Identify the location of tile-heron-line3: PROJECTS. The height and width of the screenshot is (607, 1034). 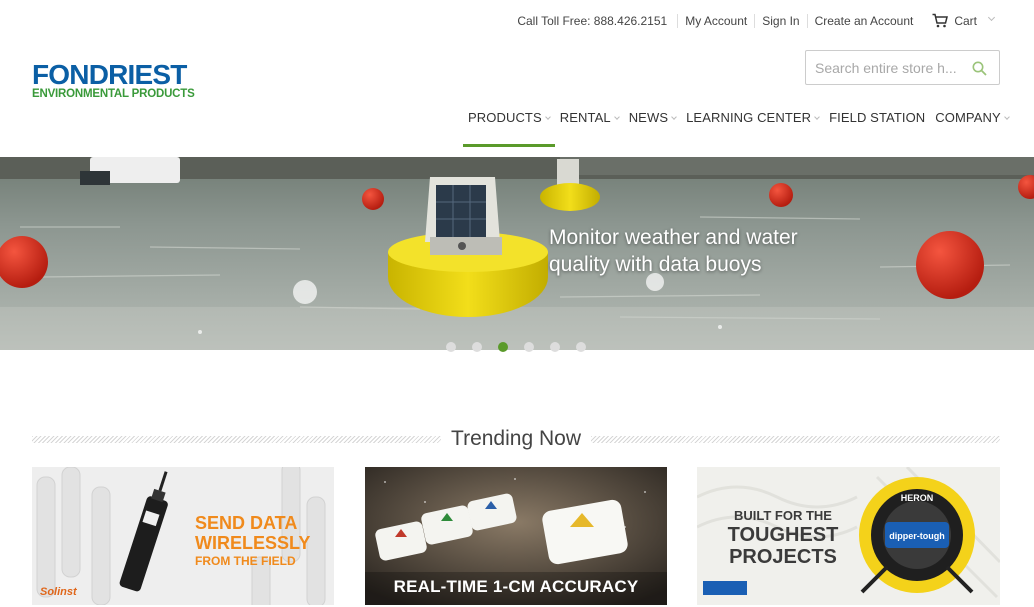
(783, 557).